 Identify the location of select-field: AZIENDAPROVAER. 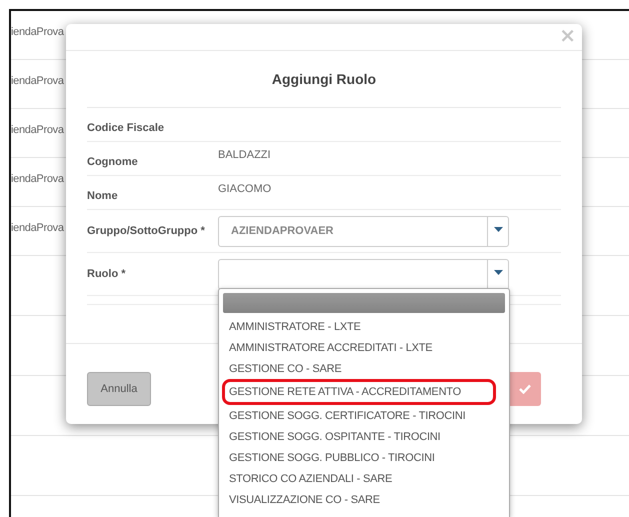
(363, 231).